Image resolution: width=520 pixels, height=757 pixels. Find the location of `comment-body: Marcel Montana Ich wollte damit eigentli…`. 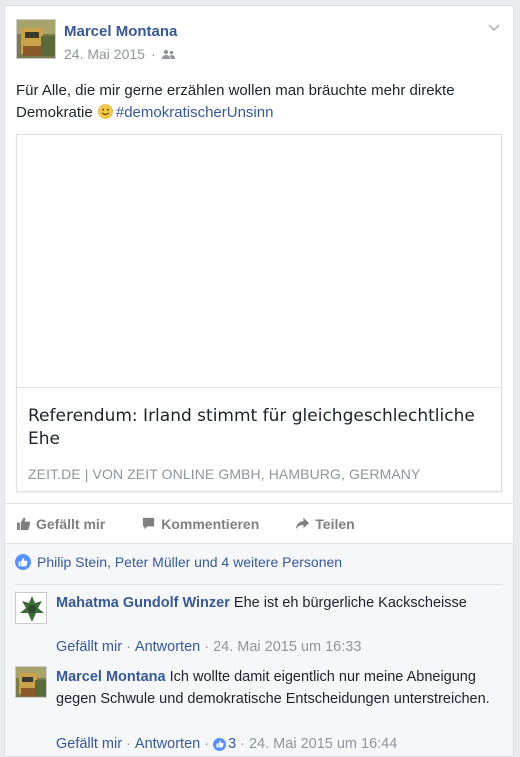

comment-body: Marcel Montana Ich wollte damit eigentli… is located at coordinates (276, 688).